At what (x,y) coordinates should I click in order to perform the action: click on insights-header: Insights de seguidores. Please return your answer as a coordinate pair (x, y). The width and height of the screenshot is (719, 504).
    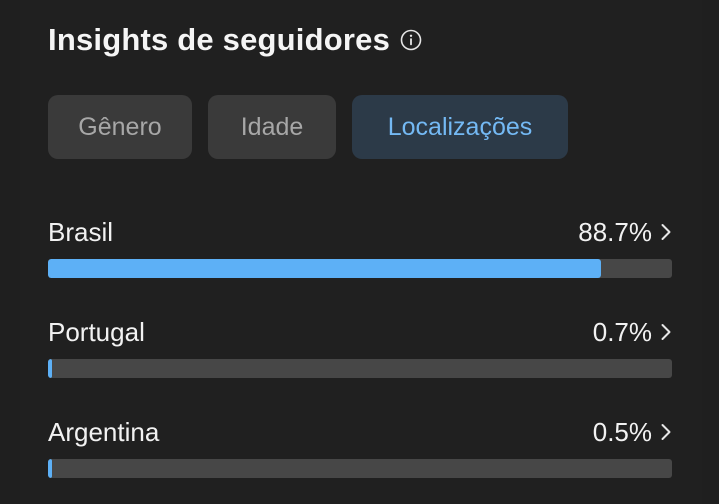
    Looking at the image, I should click on (235, 40).